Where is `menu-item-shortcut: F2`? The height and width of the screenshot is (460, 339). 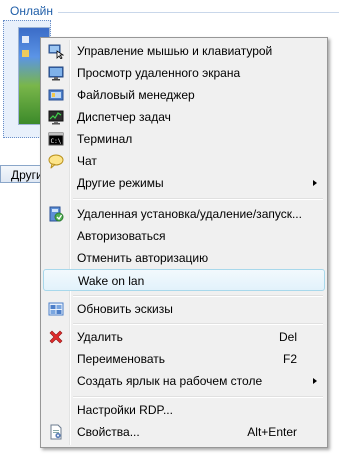 menu-item-shortcut: F2 is located at coordinates (289, 359).